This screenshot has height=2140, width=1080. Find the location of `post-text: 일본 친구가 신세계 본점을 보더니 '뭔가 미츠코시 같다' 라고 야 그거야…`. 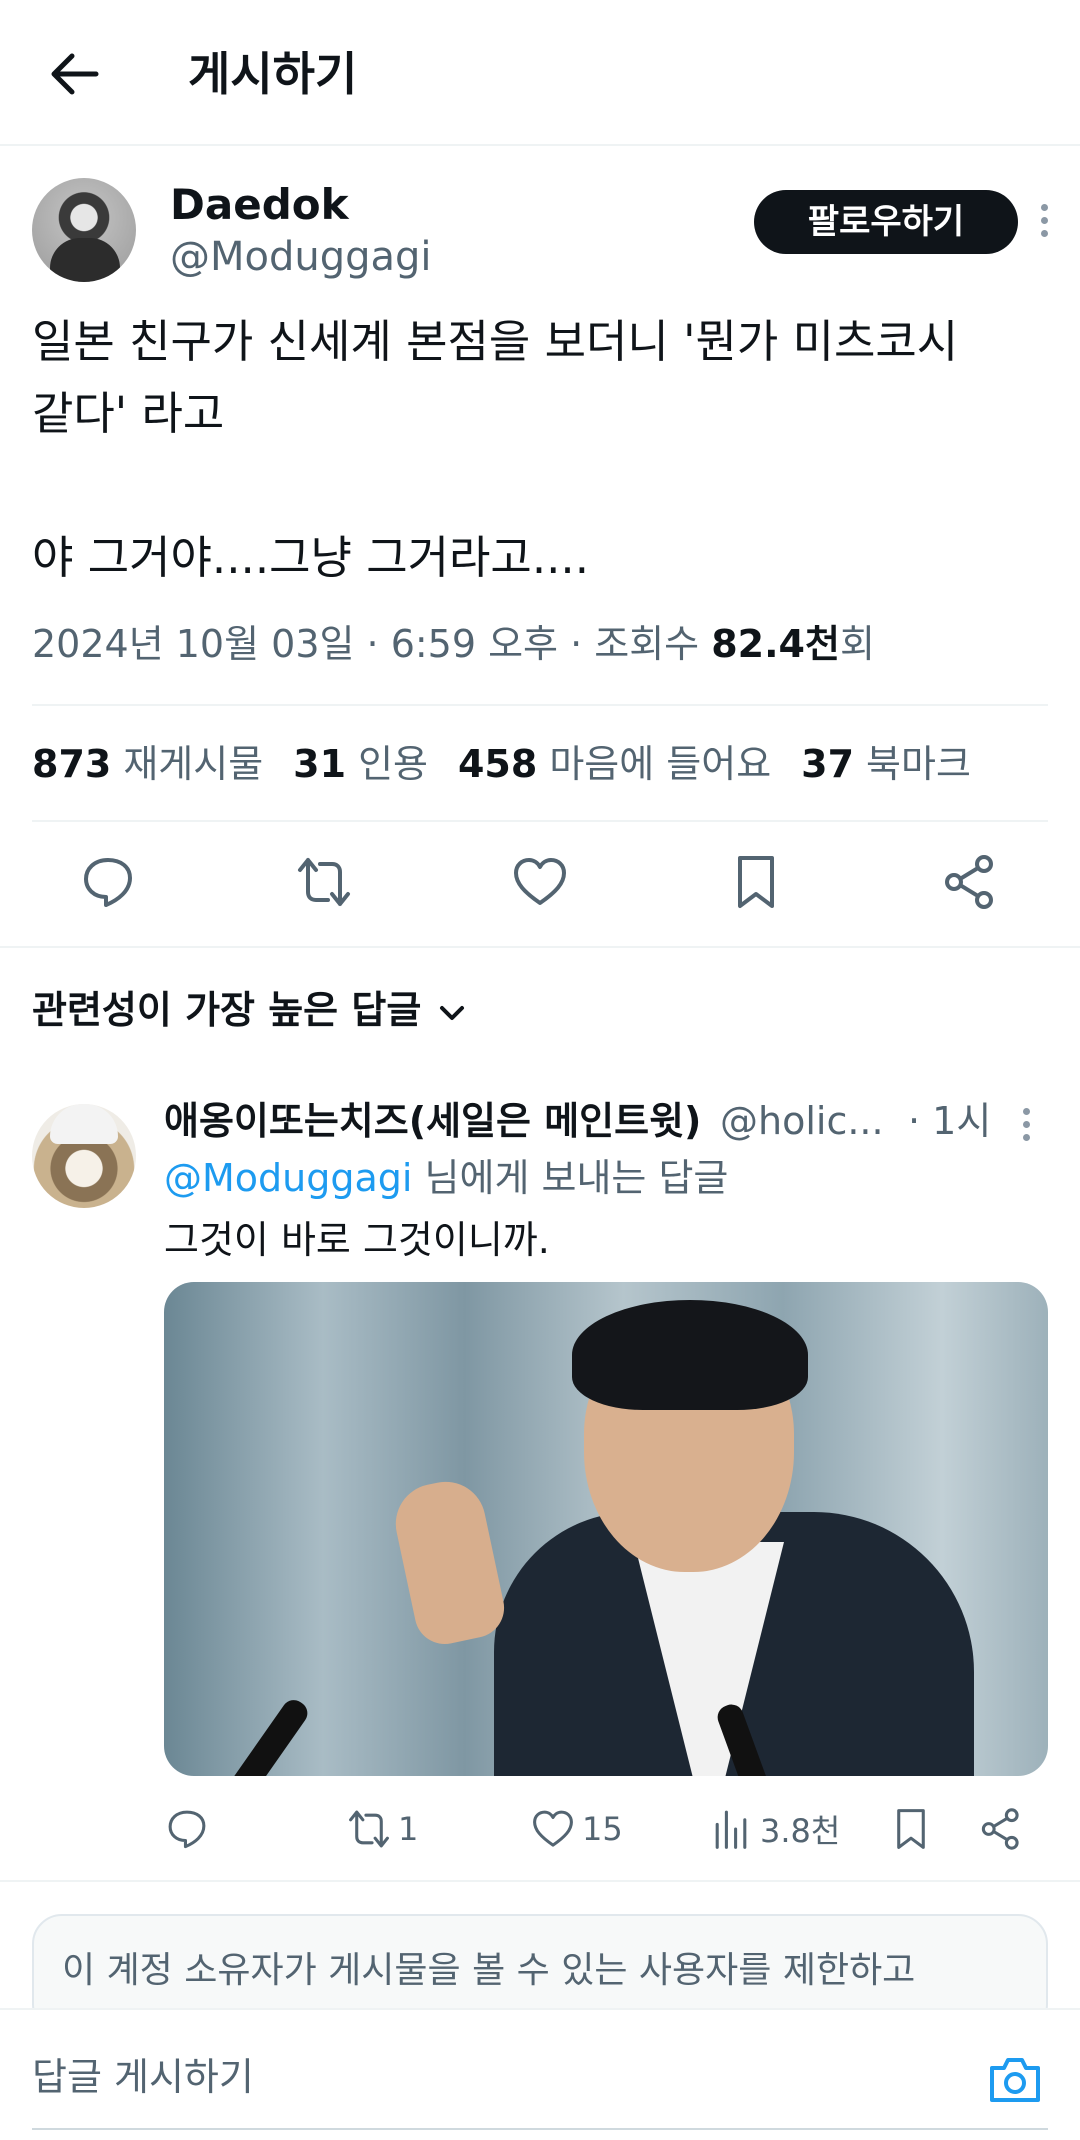

post-text: 일본 친구가 신세계 본점을 보더니 '뭔가 미츠코시 같다' 라고 야 그거야… is located at coordinates (495, 449).